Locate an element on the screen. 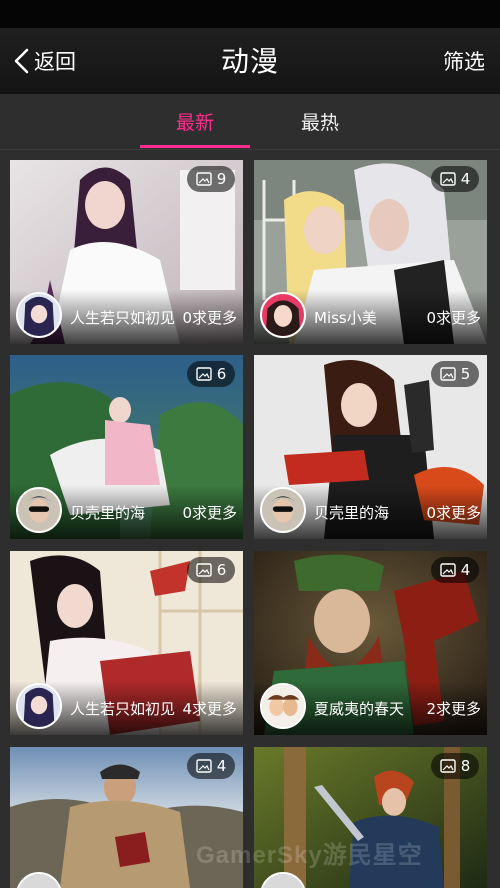  request-more-count: 2求更多 is located at coordinates (453, 708).